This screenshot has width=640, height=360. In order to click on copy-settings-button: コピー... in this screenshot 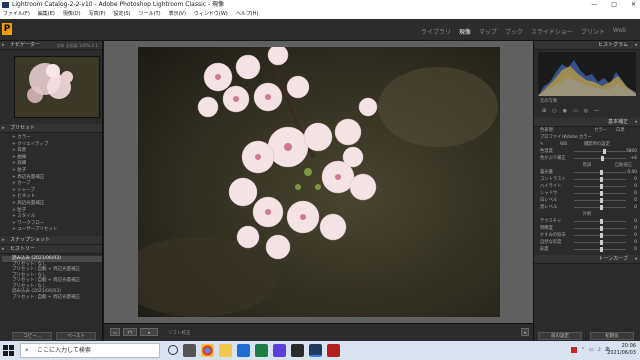, I will do `click(32, 336)`.